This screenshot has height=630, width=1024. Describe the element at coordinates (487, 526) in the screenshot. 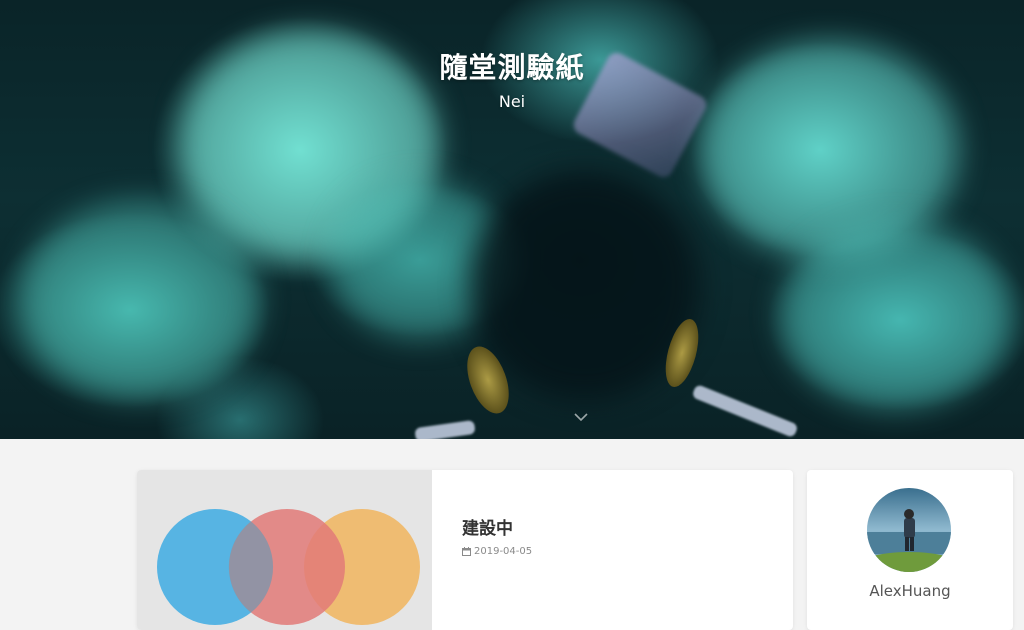

I see `post-title: 建設中` at that location.